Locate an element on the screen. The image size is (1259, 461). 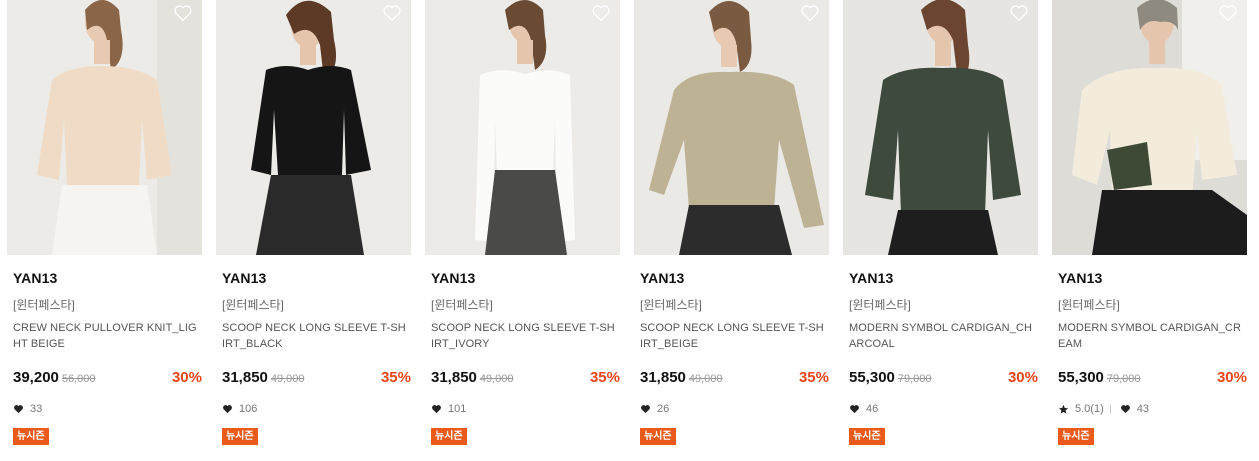
product-name: MODERN SYMBOL CARDIGAN_CHARCOAL is located at coordinates (942, 336).